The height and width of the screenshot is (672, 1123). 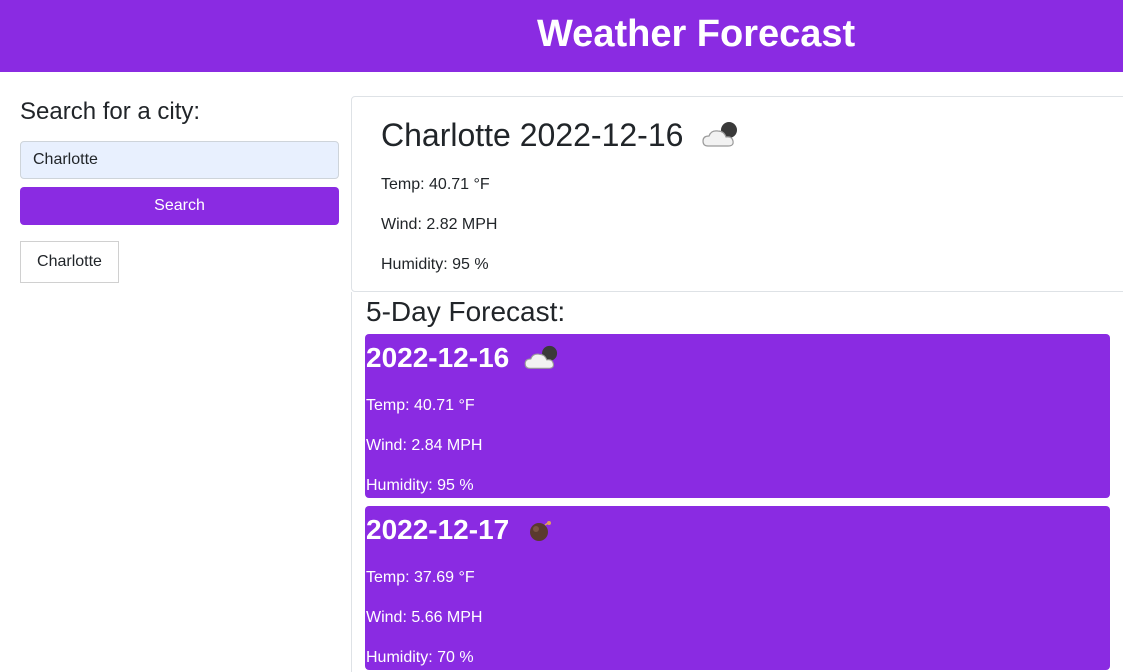 I want to click on forecast-heading: 5-Day Forecast:, so click(x=466, y=311).